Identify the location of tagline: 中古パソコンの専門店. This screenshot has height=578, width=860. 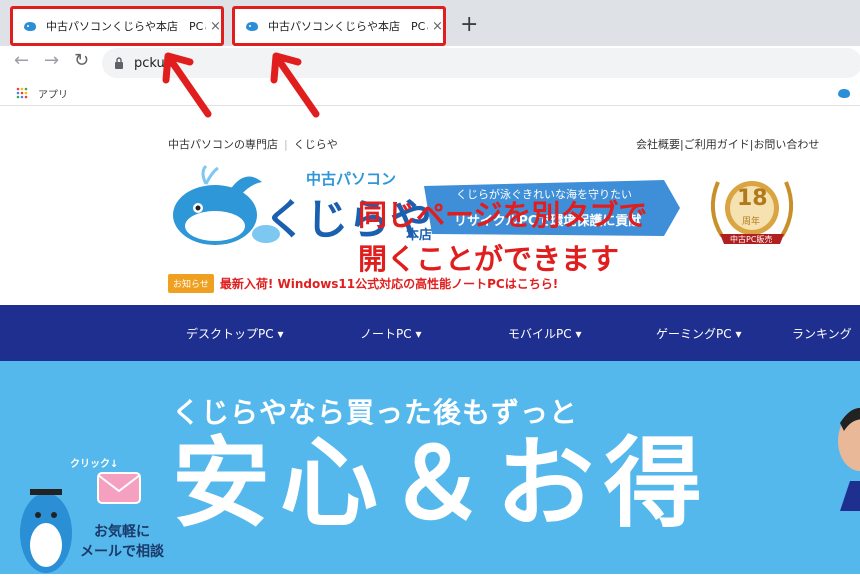
(223, 144).